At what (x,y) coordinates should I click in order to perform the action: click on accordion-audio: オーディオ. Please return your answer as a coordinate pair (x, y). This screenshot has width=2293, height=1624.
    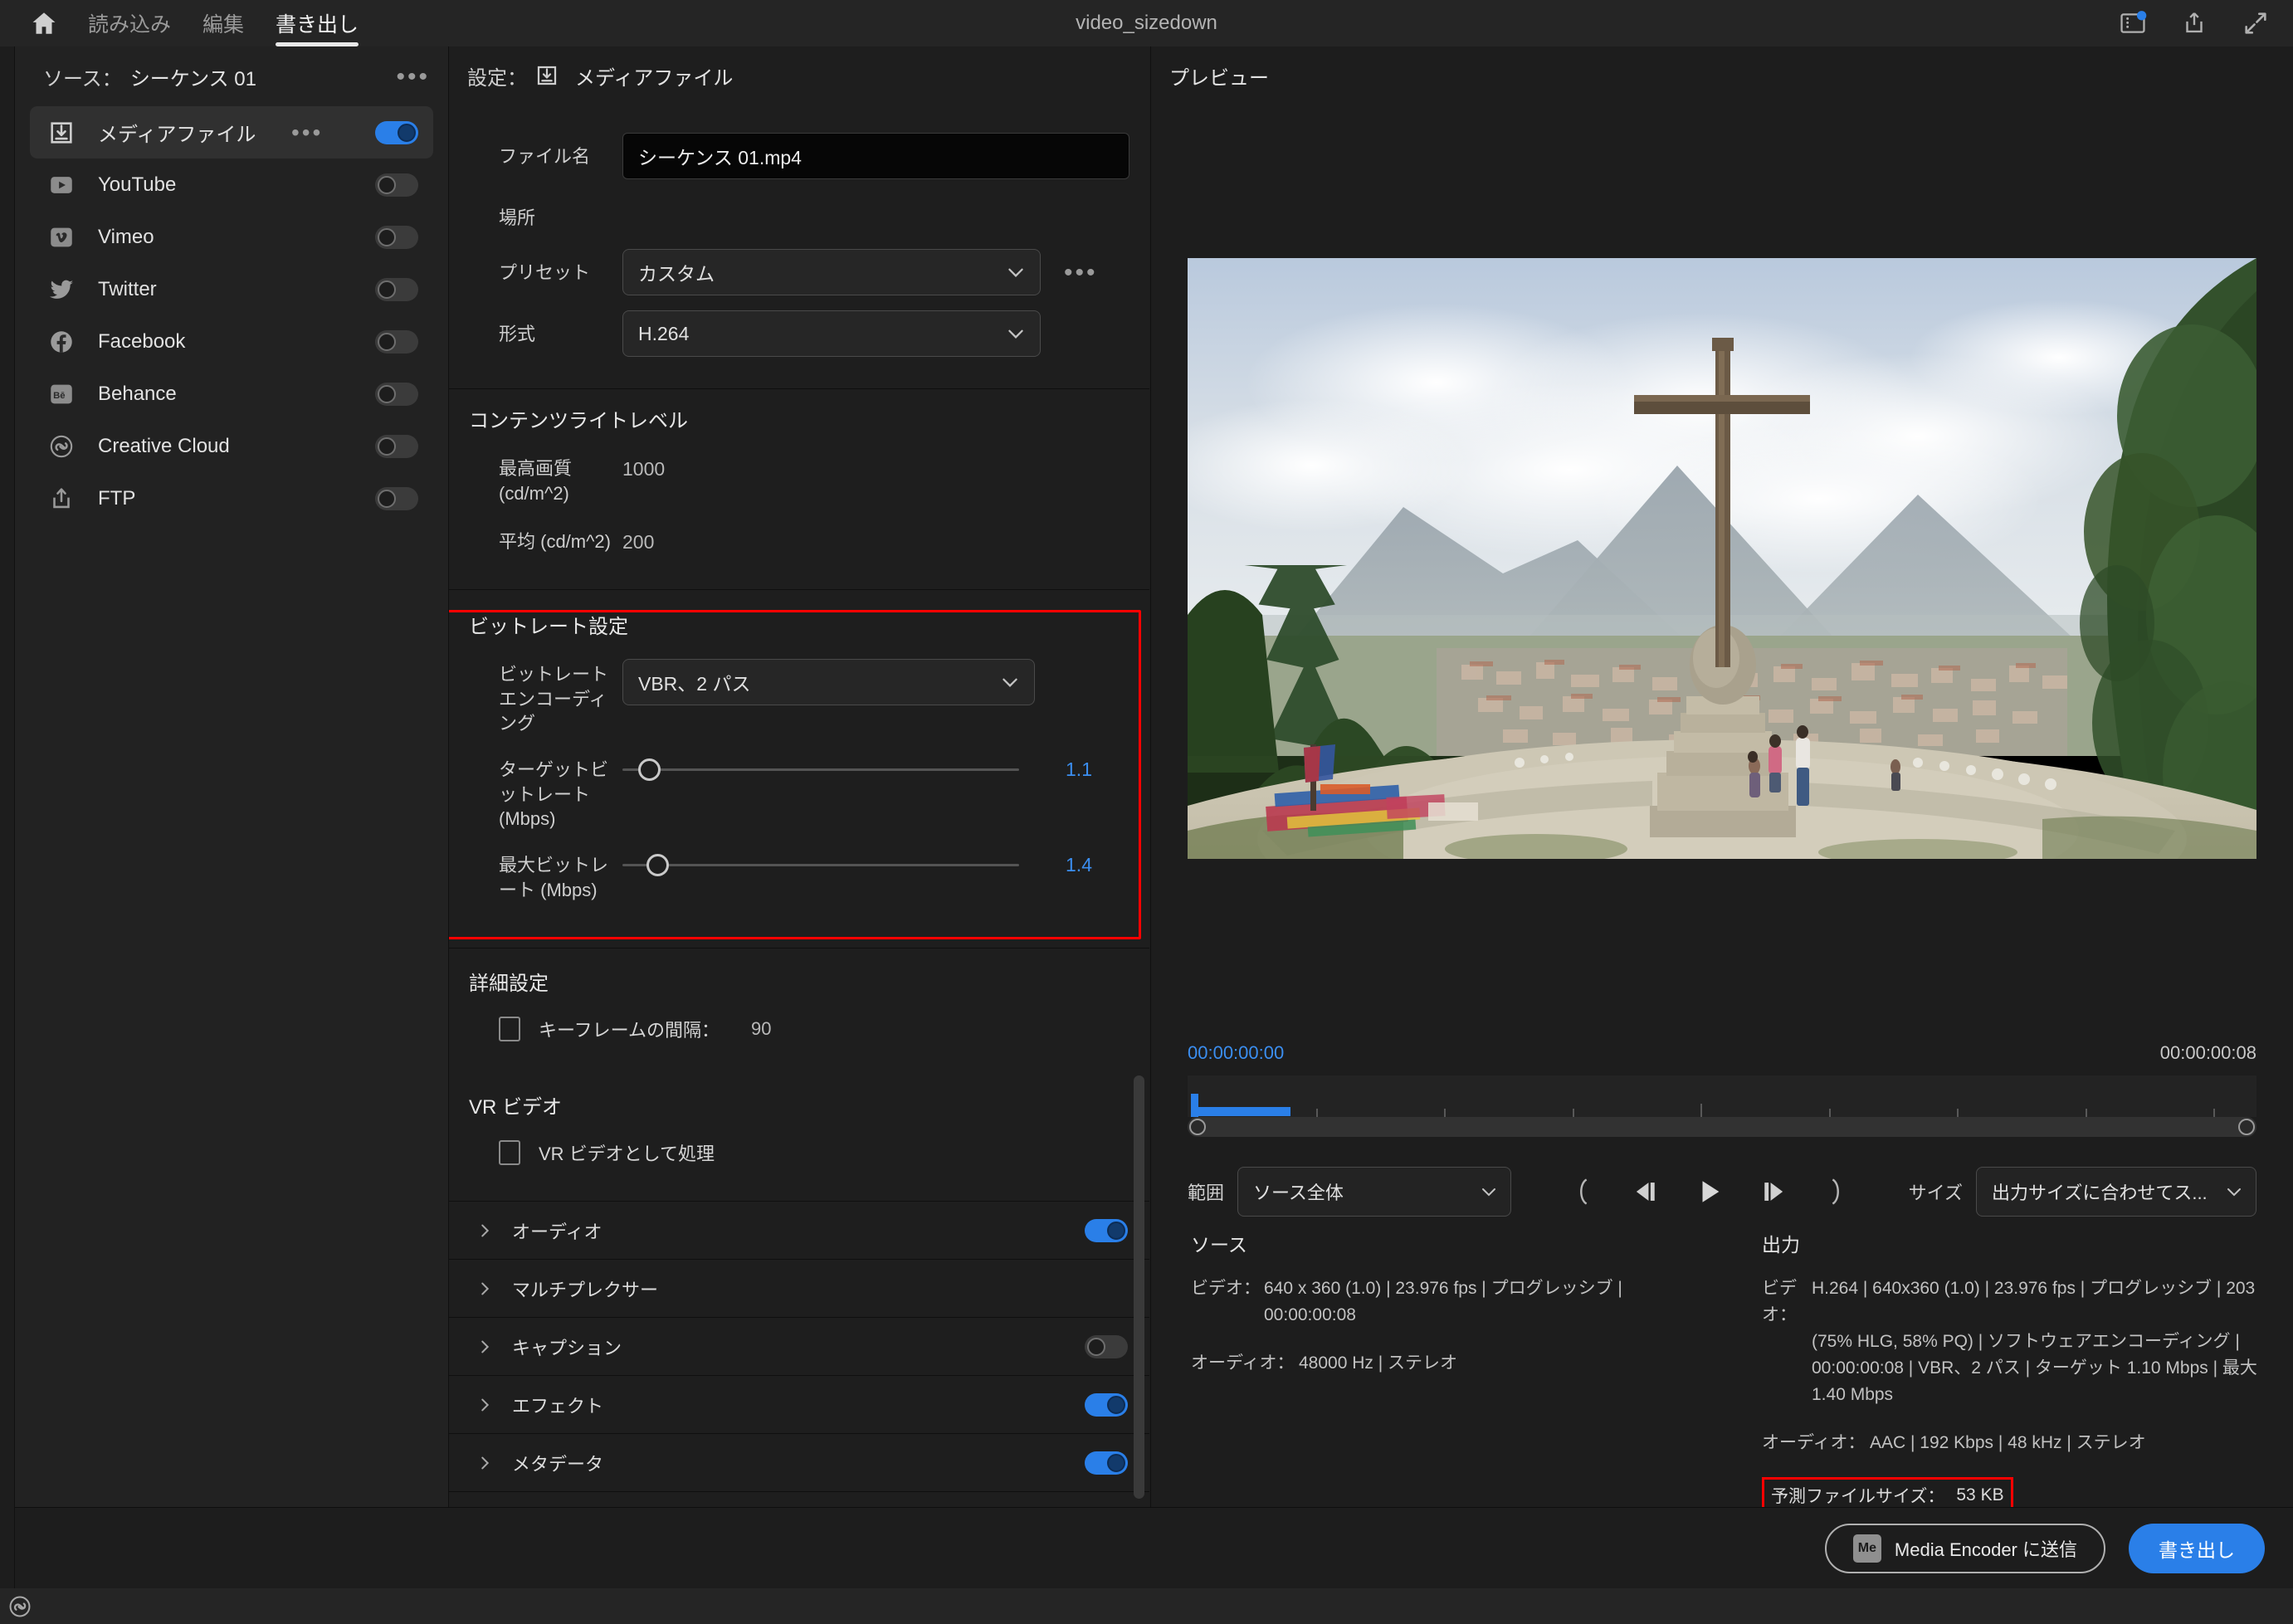
    Looking at the image, I should click on (799, 1230).